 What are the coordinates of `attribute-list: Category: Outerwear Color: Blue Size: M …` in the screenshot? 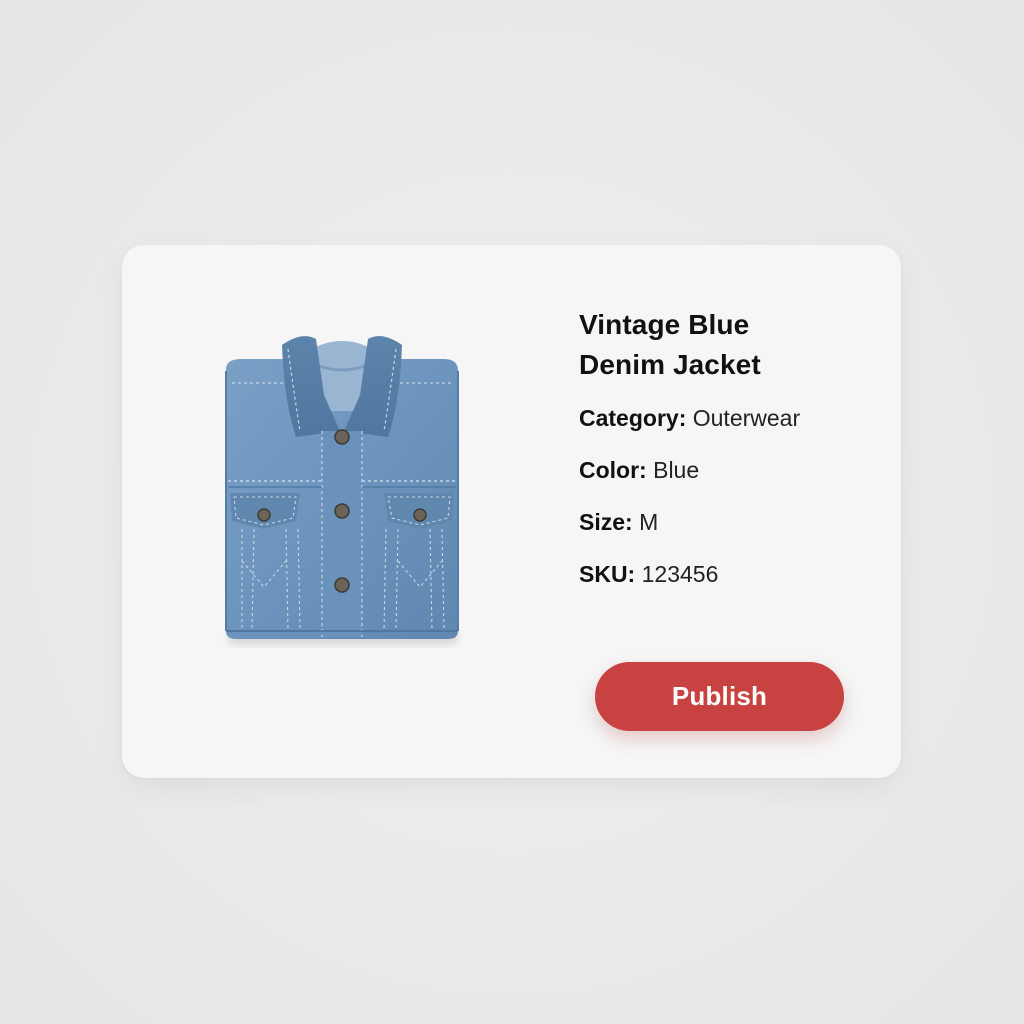 It's located at (729, 505).